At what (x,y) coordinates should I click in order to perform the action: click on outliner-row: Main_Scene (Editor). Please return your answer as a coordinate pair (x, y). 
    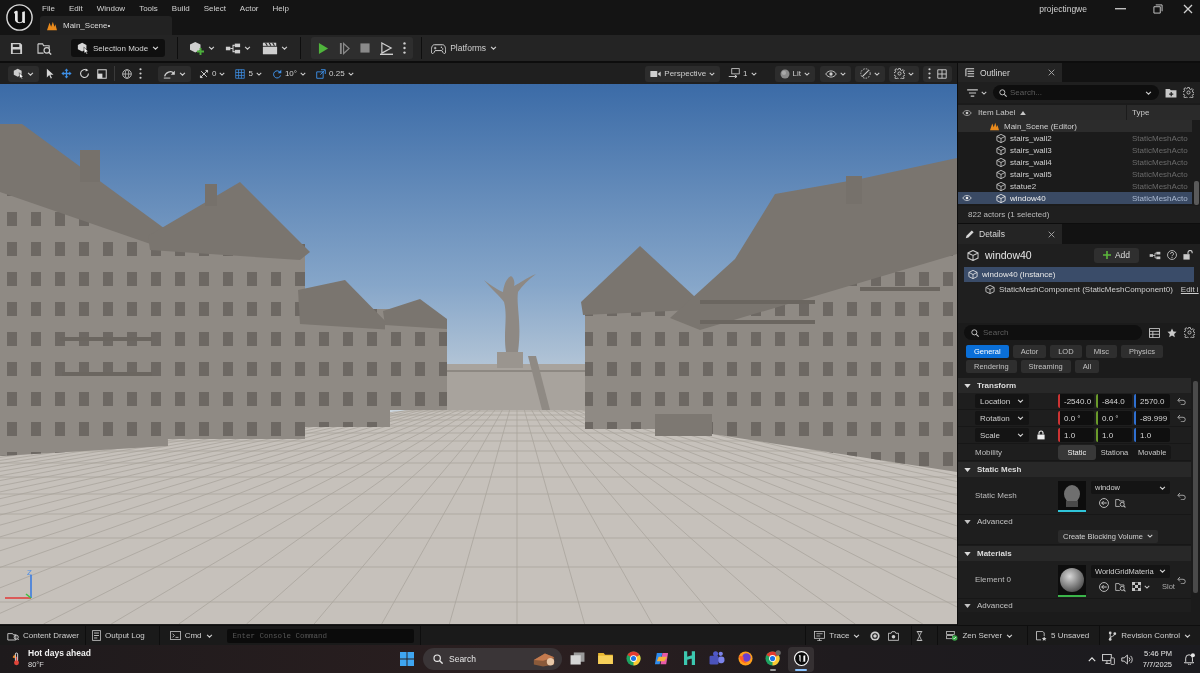
    Looking at the image, I should click on (1075, 126).